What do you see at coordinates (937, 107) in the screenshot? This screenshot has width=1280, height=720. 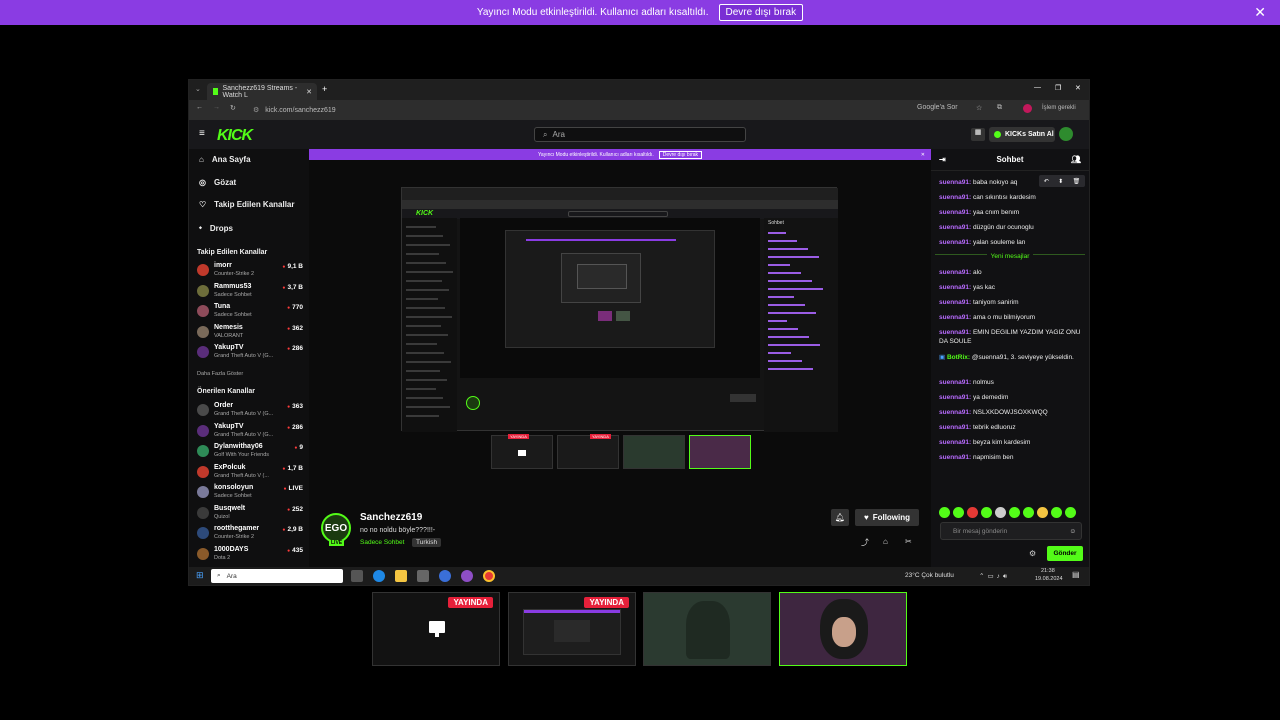 I see `google-lens-button: Google'a Sor` at bounding box center [937, 107].